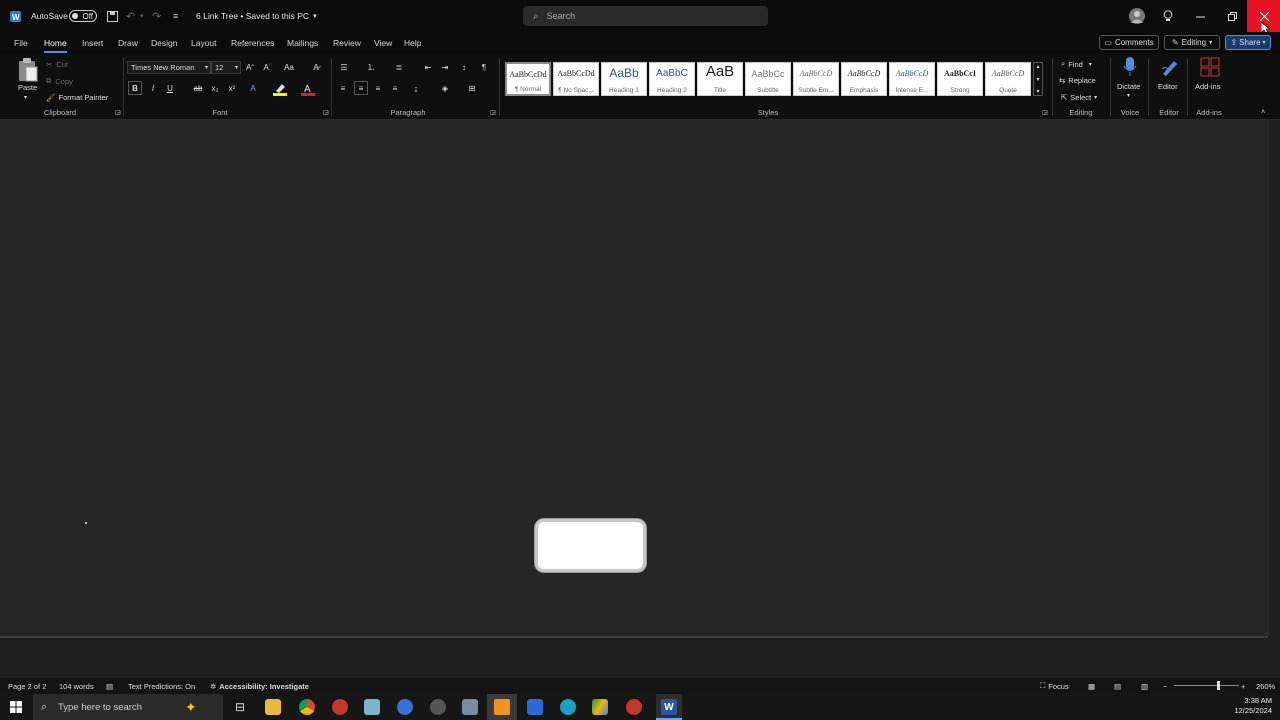  Describe the element at coordinates (128, 43) in the screenshot. I see `tab-draw: Draw` at that location.